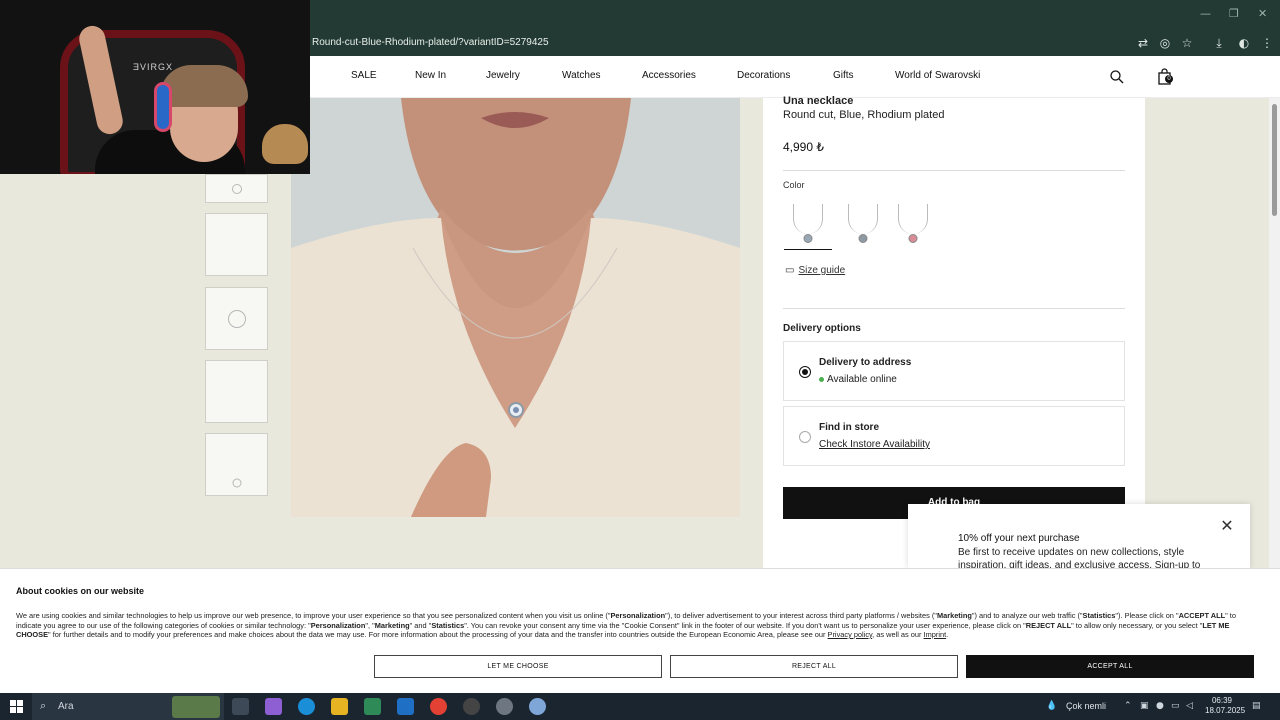  What do you see at coordinates (808, 225) in the screenshot?
I see `color-swatch-blue` at bounding box center [808, 225].